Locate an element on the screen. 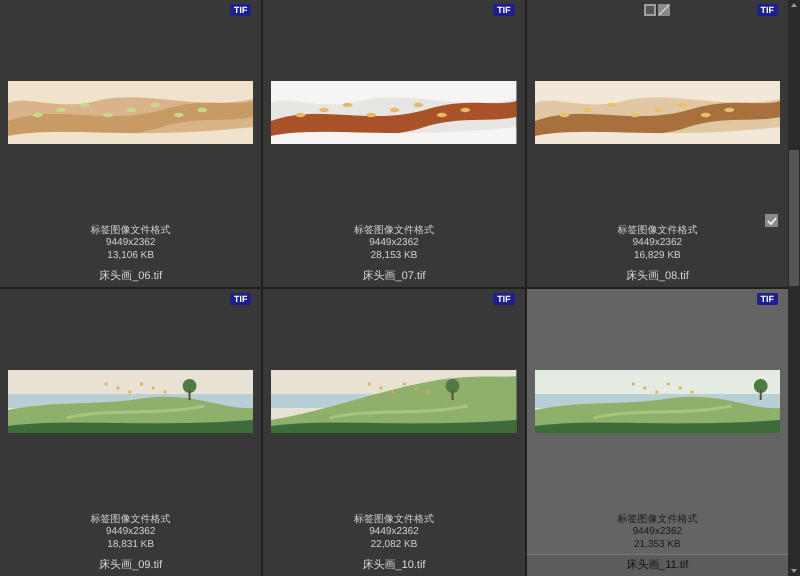  file-name: 床头画_08.tif is located at coordinates (657, 276).